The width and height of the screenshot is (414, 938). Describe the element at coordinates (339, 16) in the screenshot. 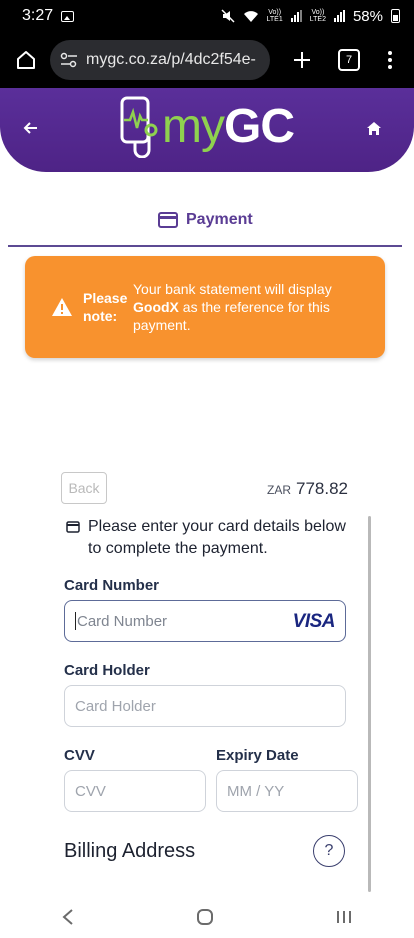

I see `signal-2-icon` at that location.